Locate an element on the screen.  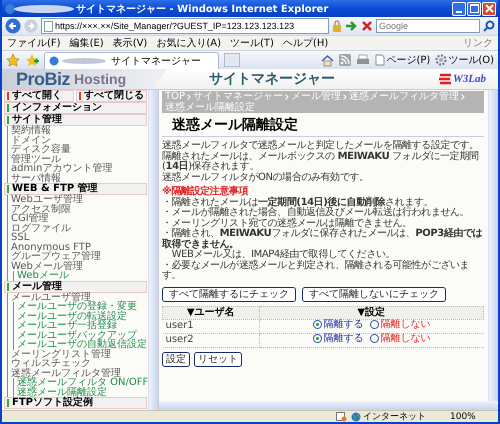
sidebar-item: メールユーザの登録・変更 is located at coordinates (77, 306).